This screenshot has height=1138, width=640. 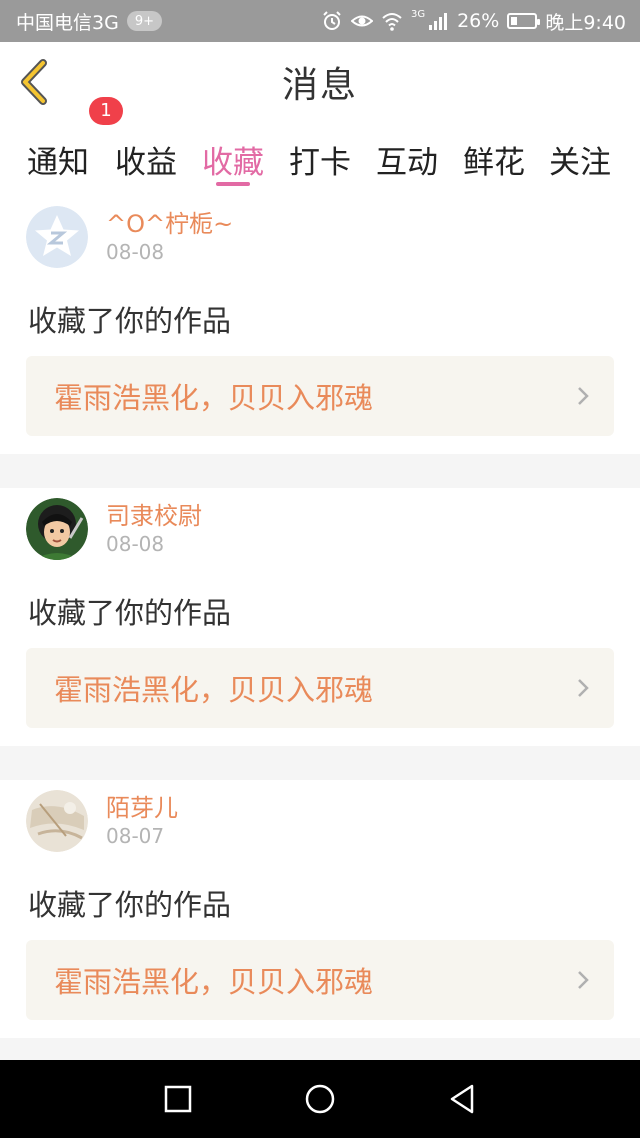 I want to click on username: 司隶校尉, so click(x=154, y=513).